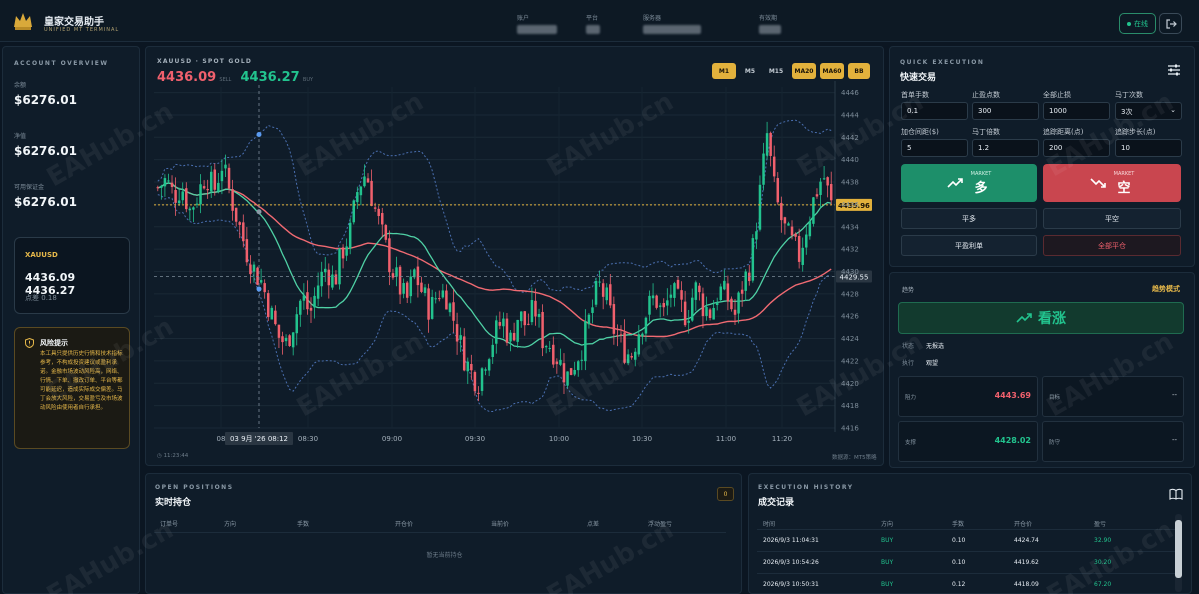  What do you see at coordinates (934, 111) in the screenshot?
I see `first-lot-input: 0.1` at bounding box center [934, 111].